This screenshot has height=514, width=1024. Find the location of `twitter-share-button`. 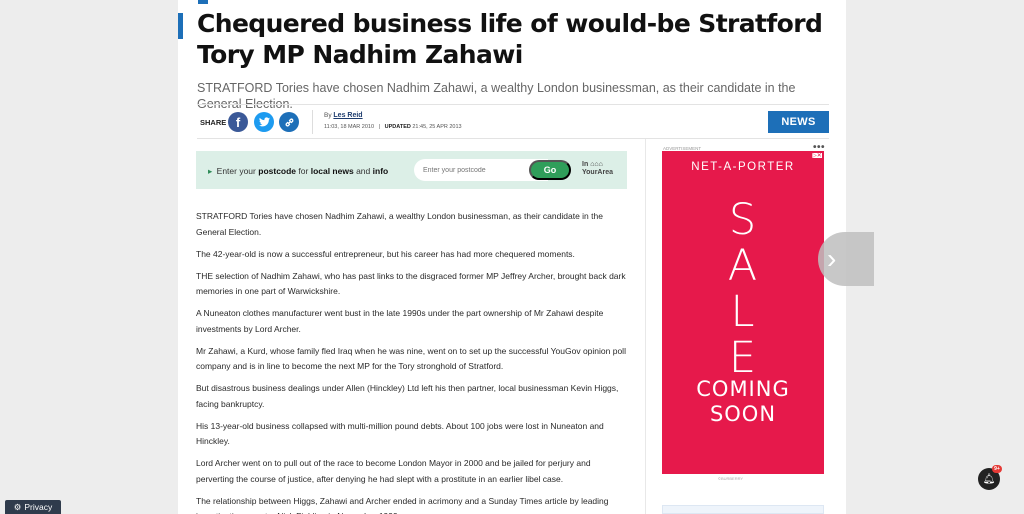

twitter-share-button is located at coordinates (264, 122).